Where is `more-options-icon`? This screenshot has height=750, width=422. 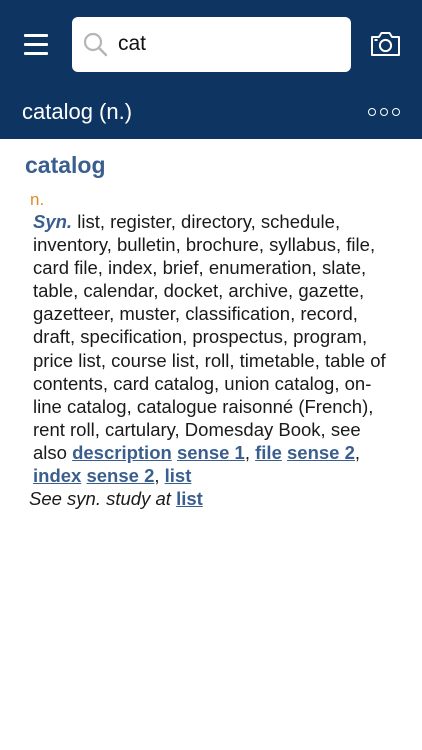
more-options-icon is located at coordinates (385, 112).